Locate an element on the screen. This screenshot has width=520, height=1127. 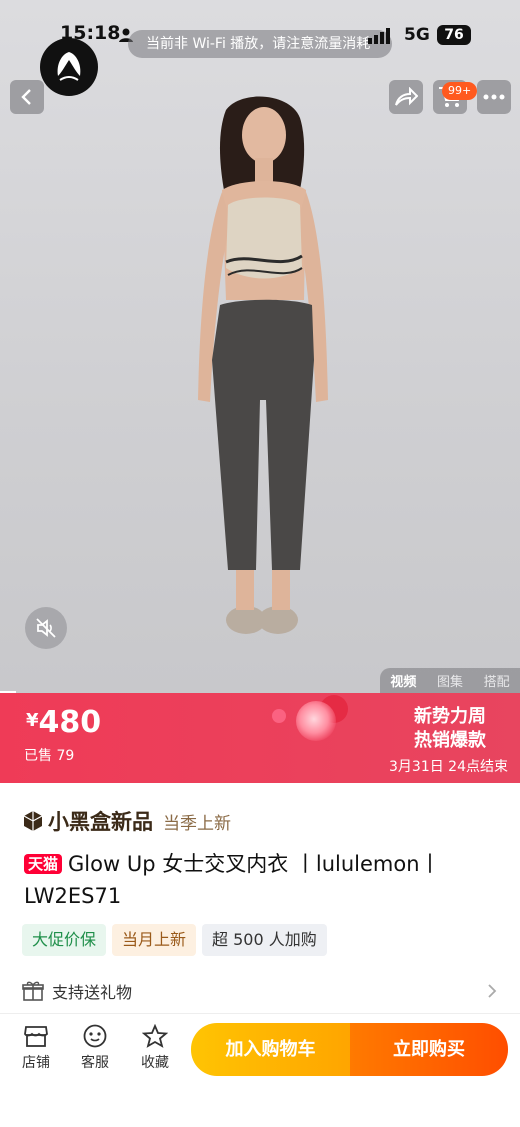
promo-title: 新势力周 热销爆款 is located at coordinates (450, 729).